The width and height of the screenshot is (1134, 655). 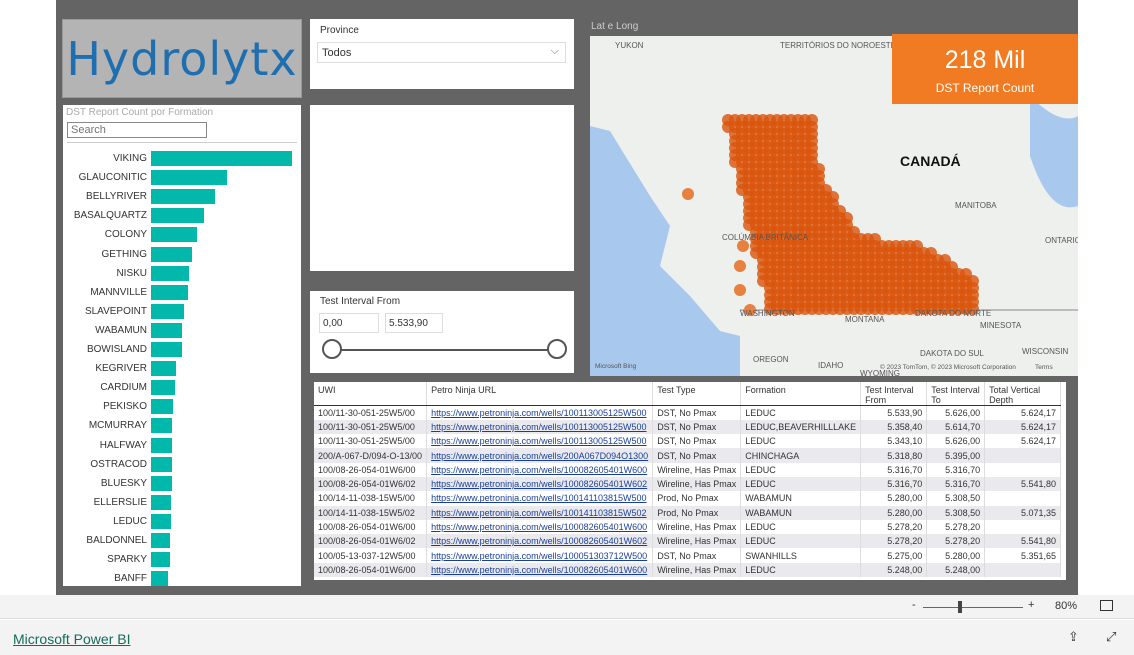 I want to click on bar-label: HALFWAY, so click(x=123, y=445).